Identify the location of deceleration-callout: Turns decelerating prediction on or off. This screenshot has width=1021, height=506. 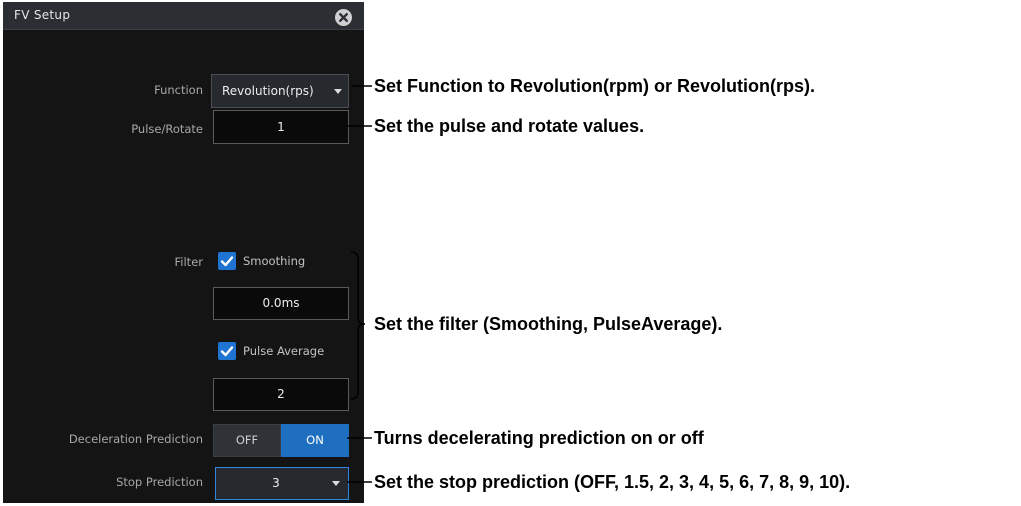
(539, 438).